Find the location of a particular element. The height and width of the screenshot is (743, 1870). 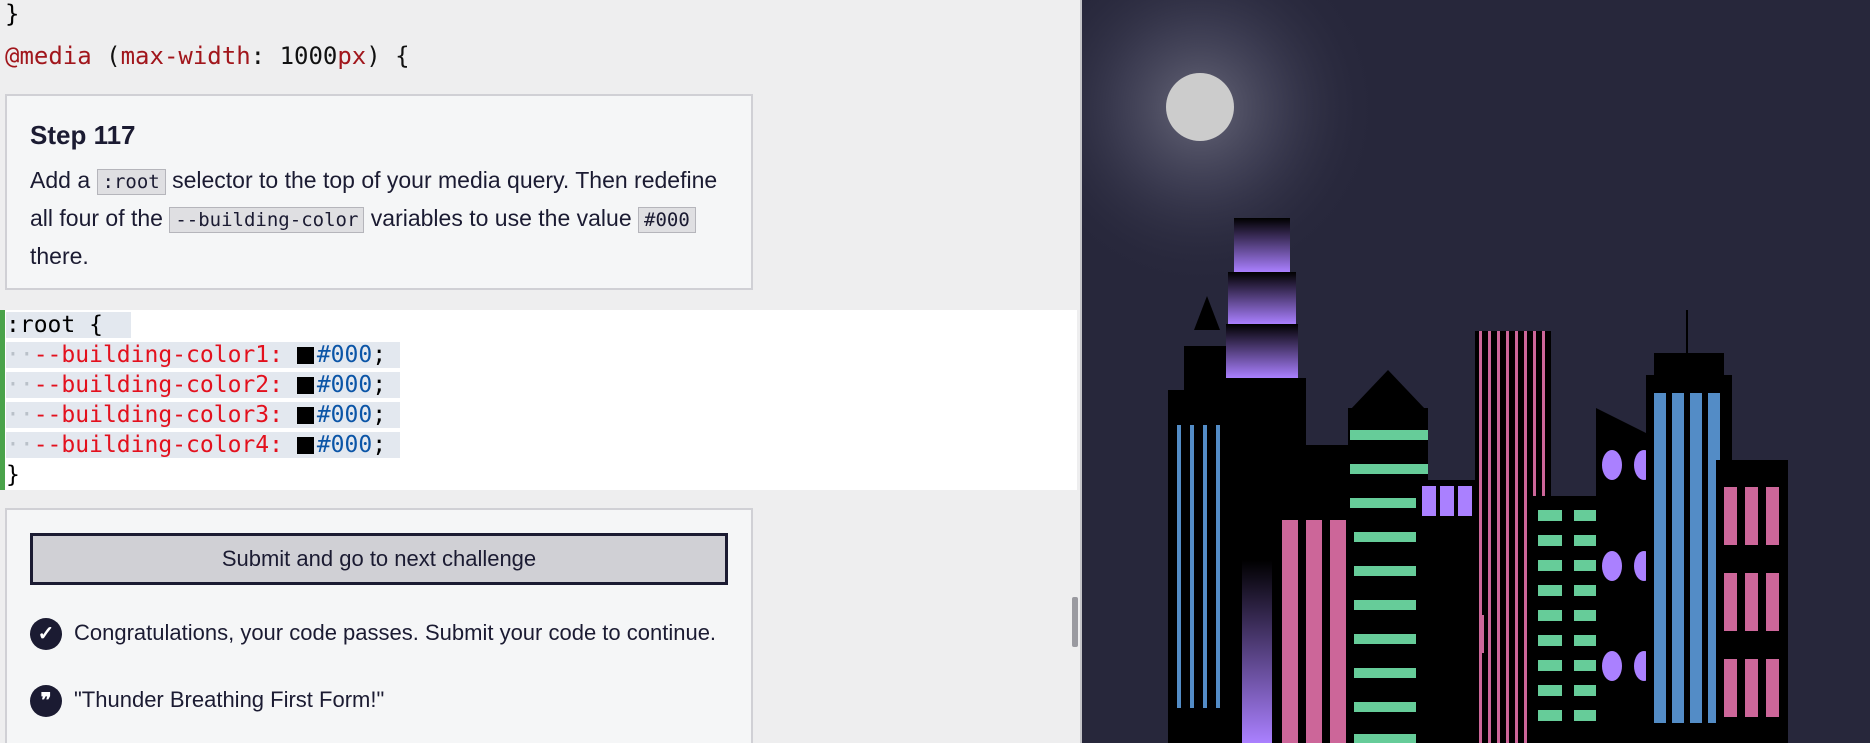

step-text-4: there. is located at coordinates (59, 256).